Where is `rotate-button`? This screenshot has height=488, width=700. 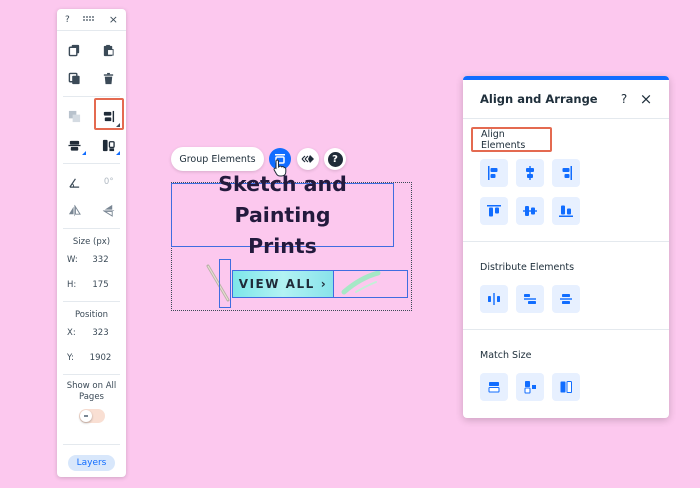
rotate-button is located at coordinates (74, 182).